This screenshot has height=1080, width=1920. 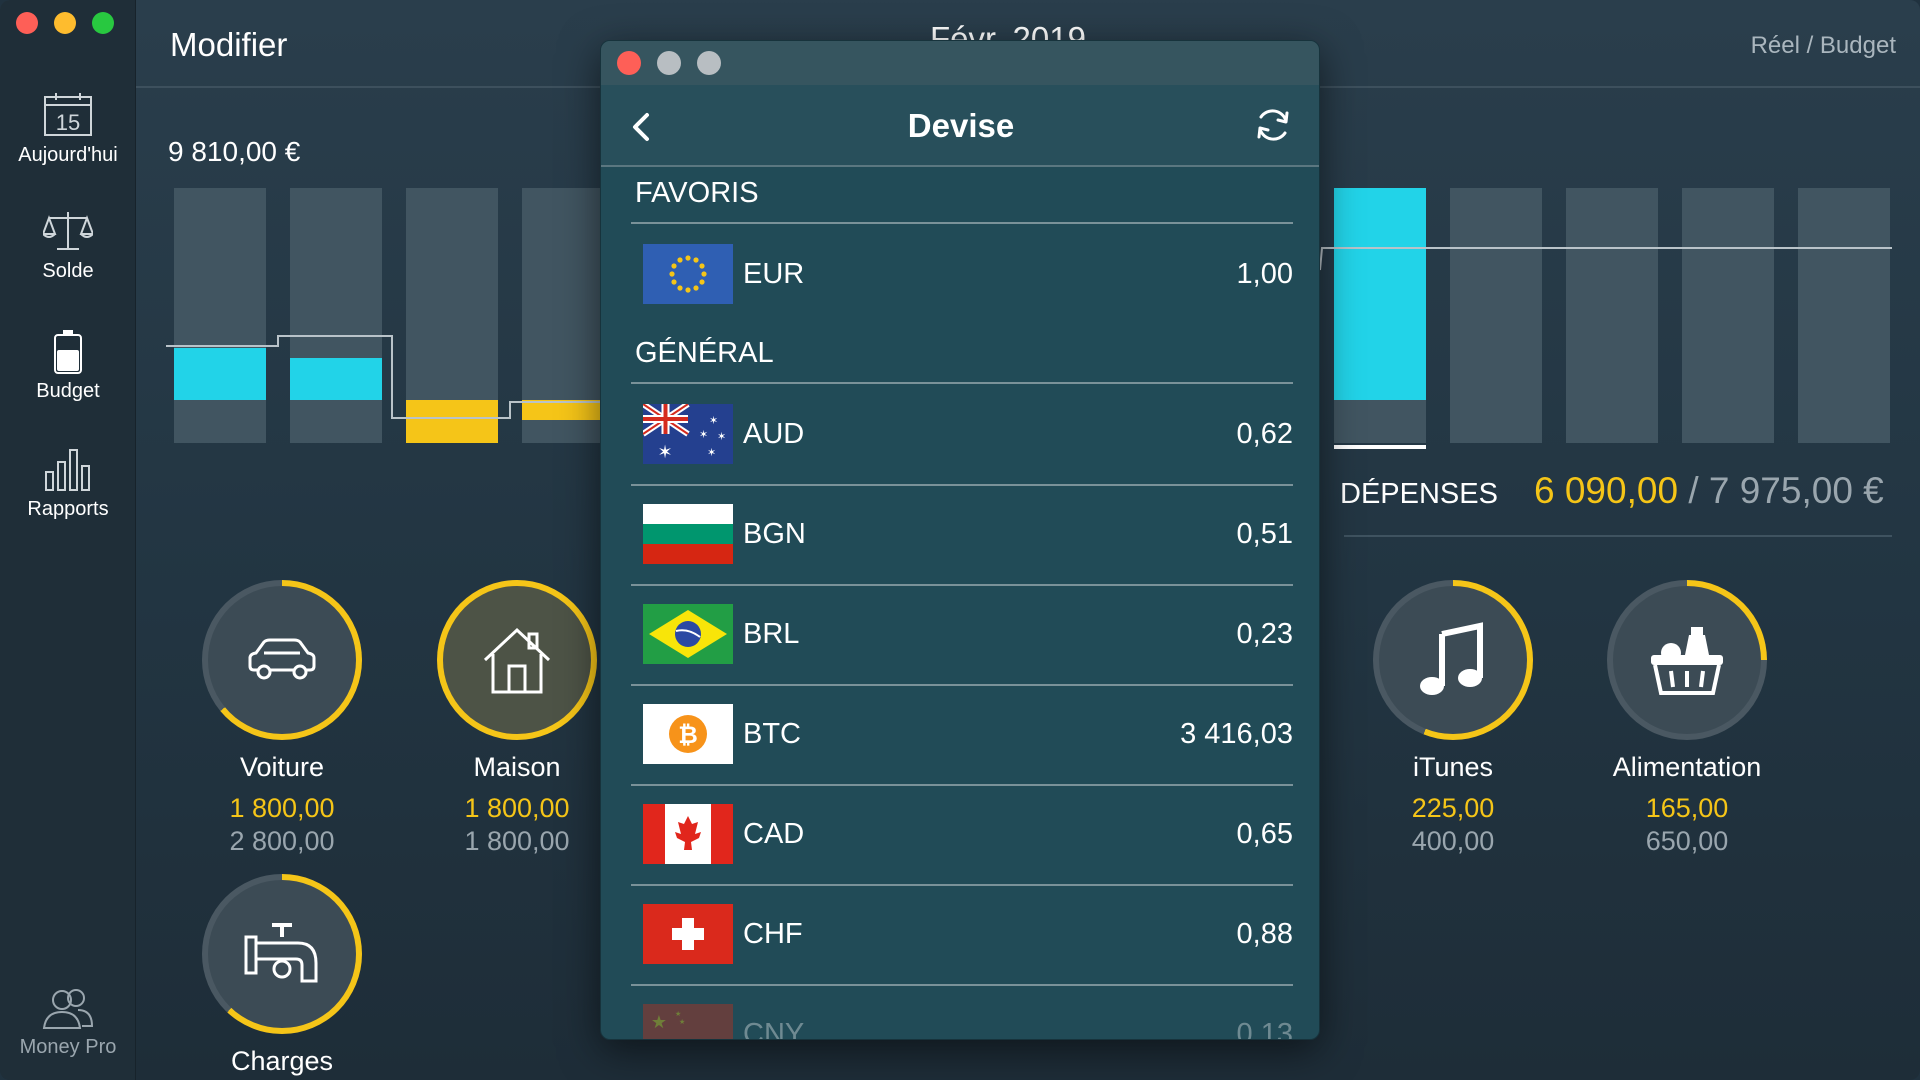 I want to click on category-name: Maison, so click(x=517, y=767).